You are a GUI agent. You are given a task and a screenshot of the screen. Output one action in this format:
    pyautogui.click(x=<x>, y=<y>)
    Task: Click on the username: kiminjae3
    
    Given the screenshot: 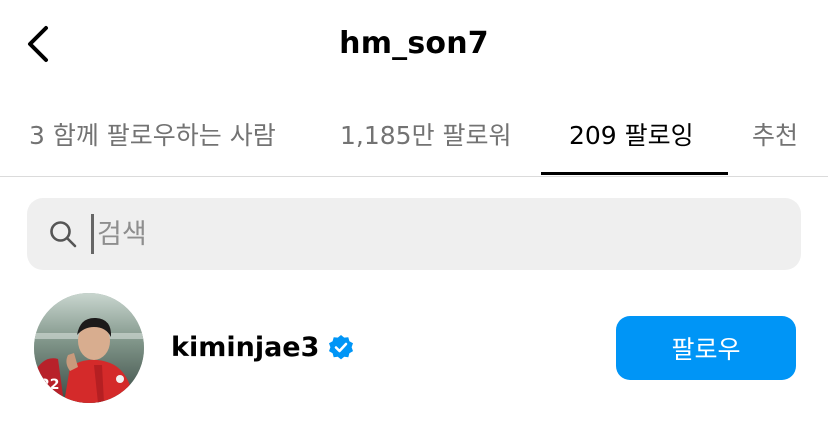 What is the action you would take?
    pyautogui.click(x=245, y=347)
    